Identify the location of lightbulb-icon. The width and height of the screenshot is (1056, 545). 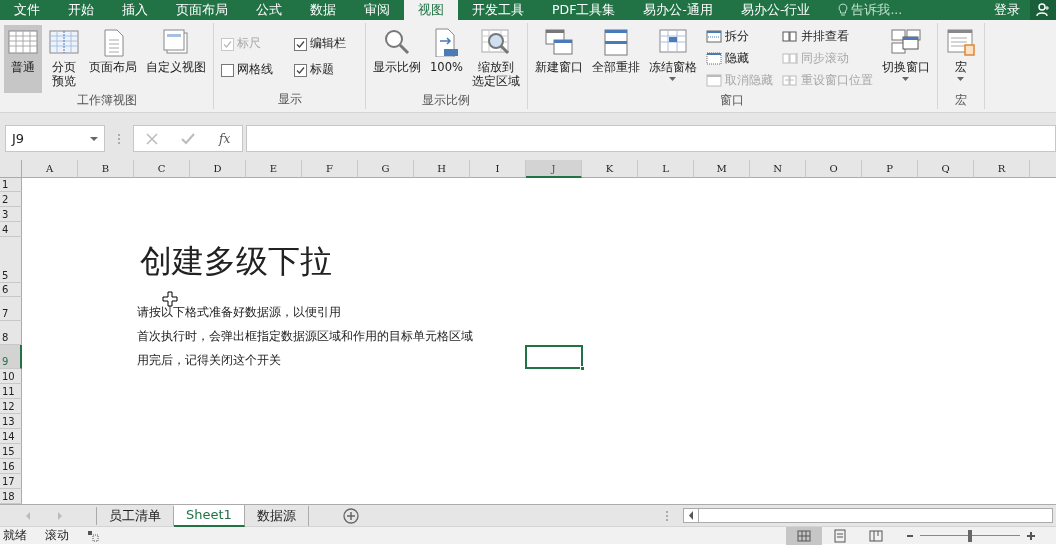
(843, 10).